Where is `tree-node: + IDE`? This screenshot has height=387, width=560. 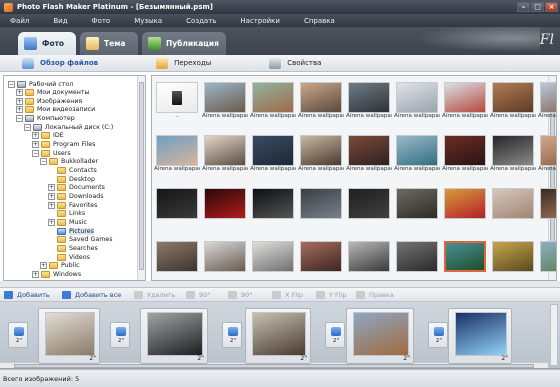
tree-node: + IDE is located at coordinates (48, 136).